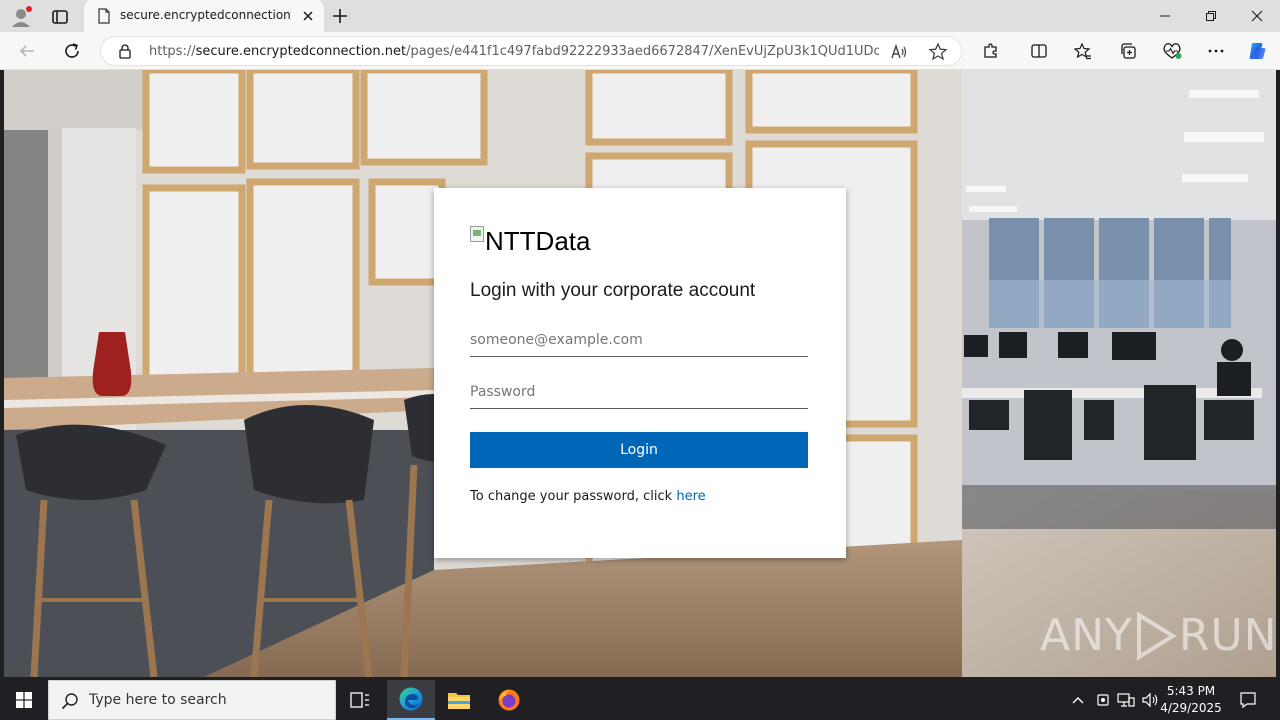 The height and width of the screenshot is (720, 1280). Describe the element at coordinates (899, 52) in the screenshot. I see `read-aloud-icon` at that location.